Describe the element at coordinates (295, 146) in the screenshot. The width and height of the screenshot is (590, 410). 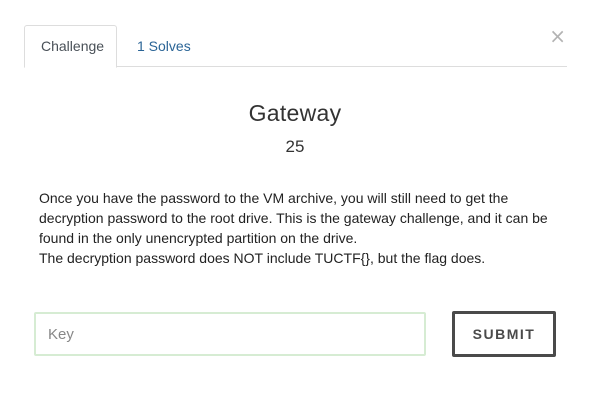
I see `challenge-points: 25` at that location.